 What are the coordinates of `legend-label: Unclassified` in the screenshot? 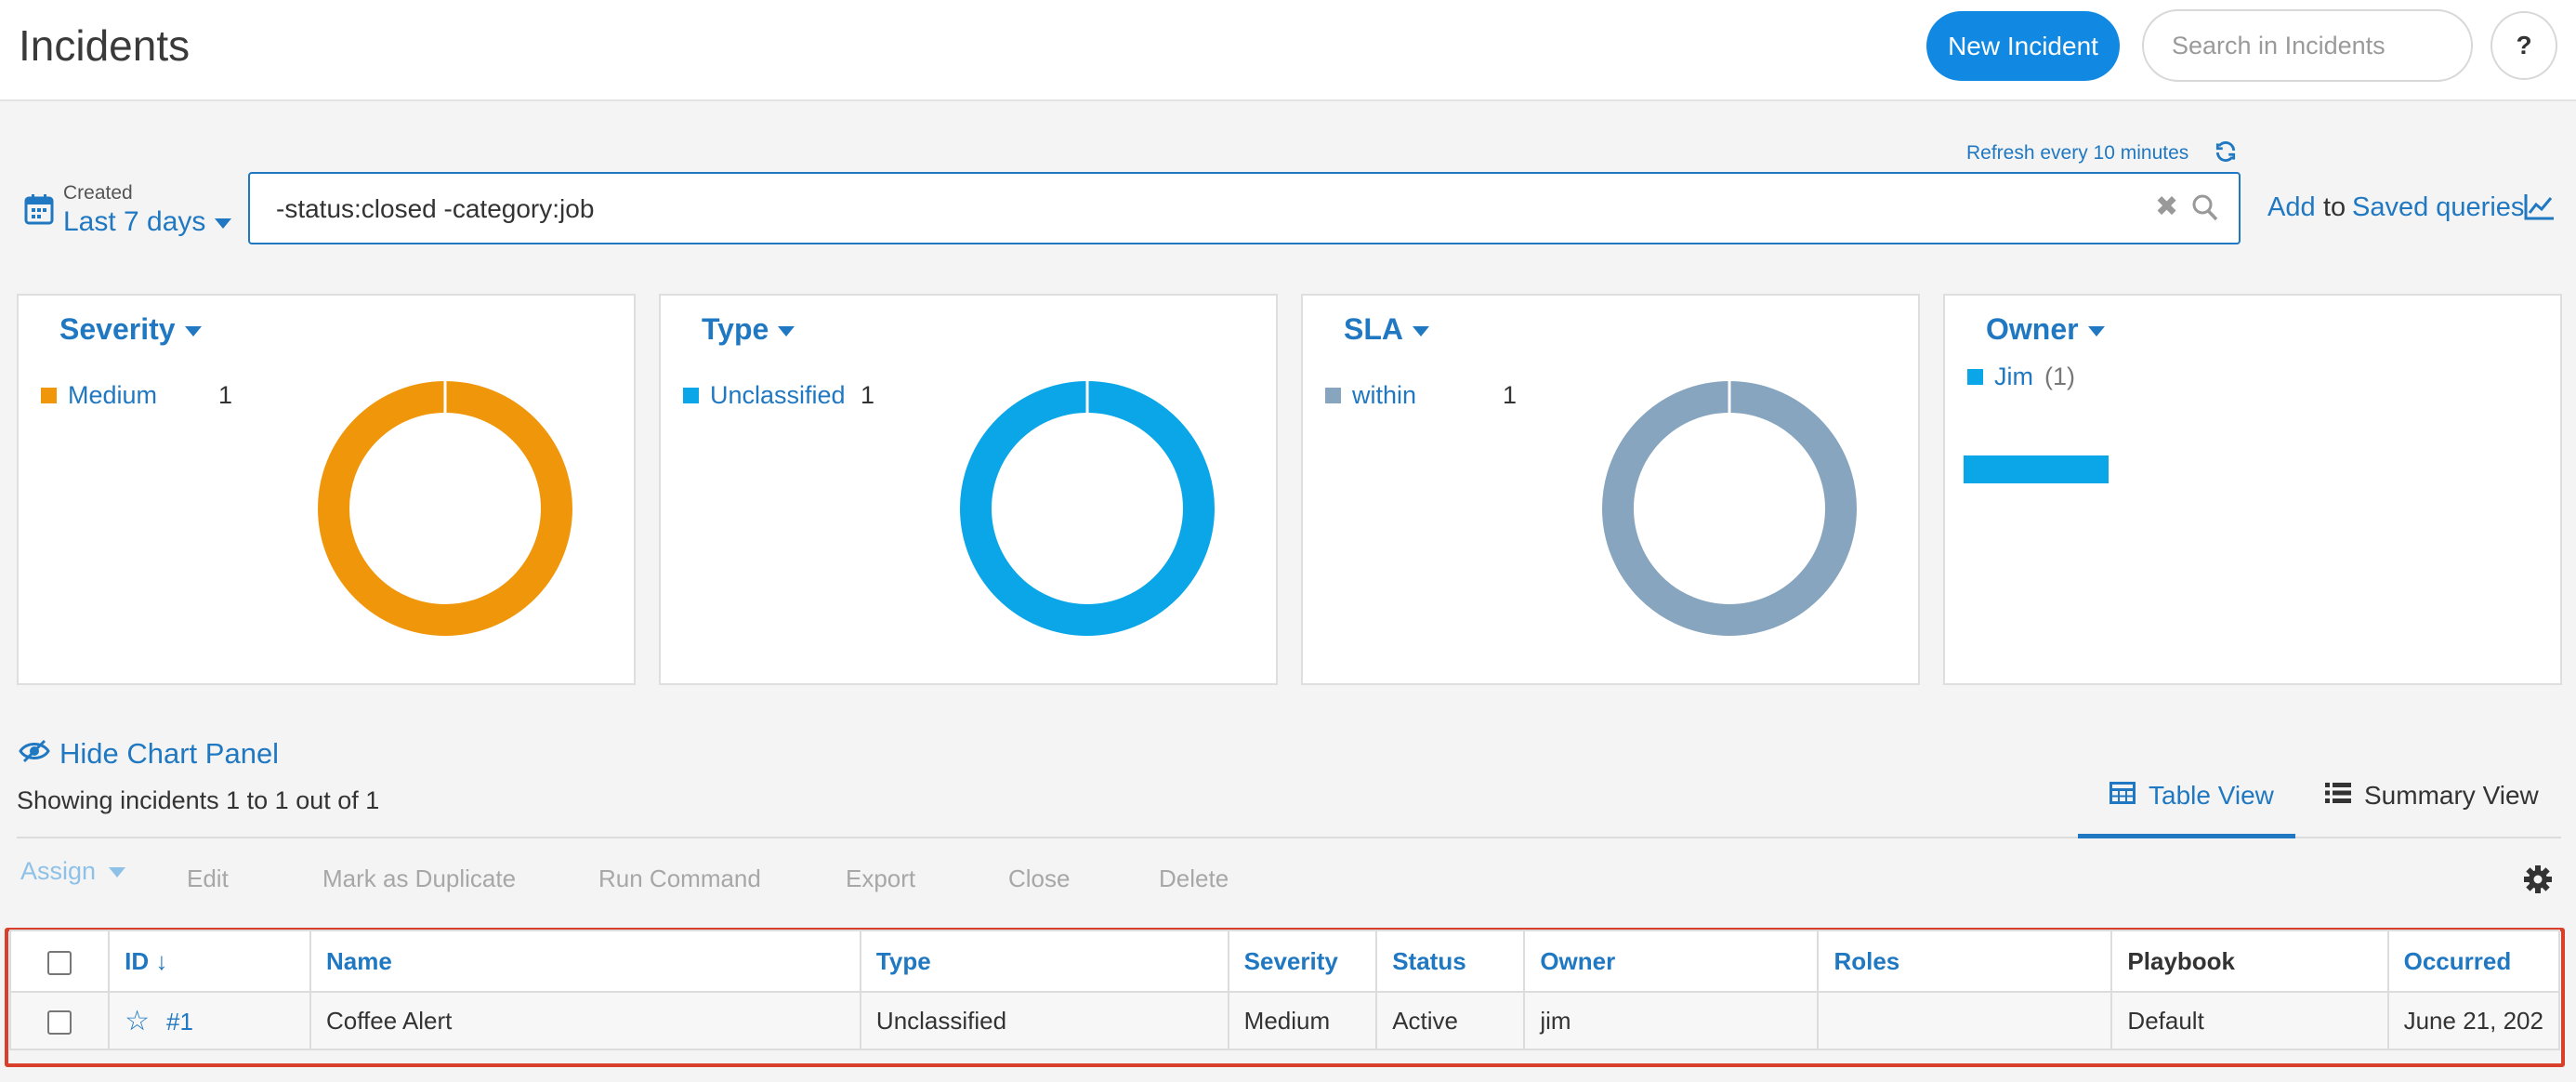 It's located at (778, 395).